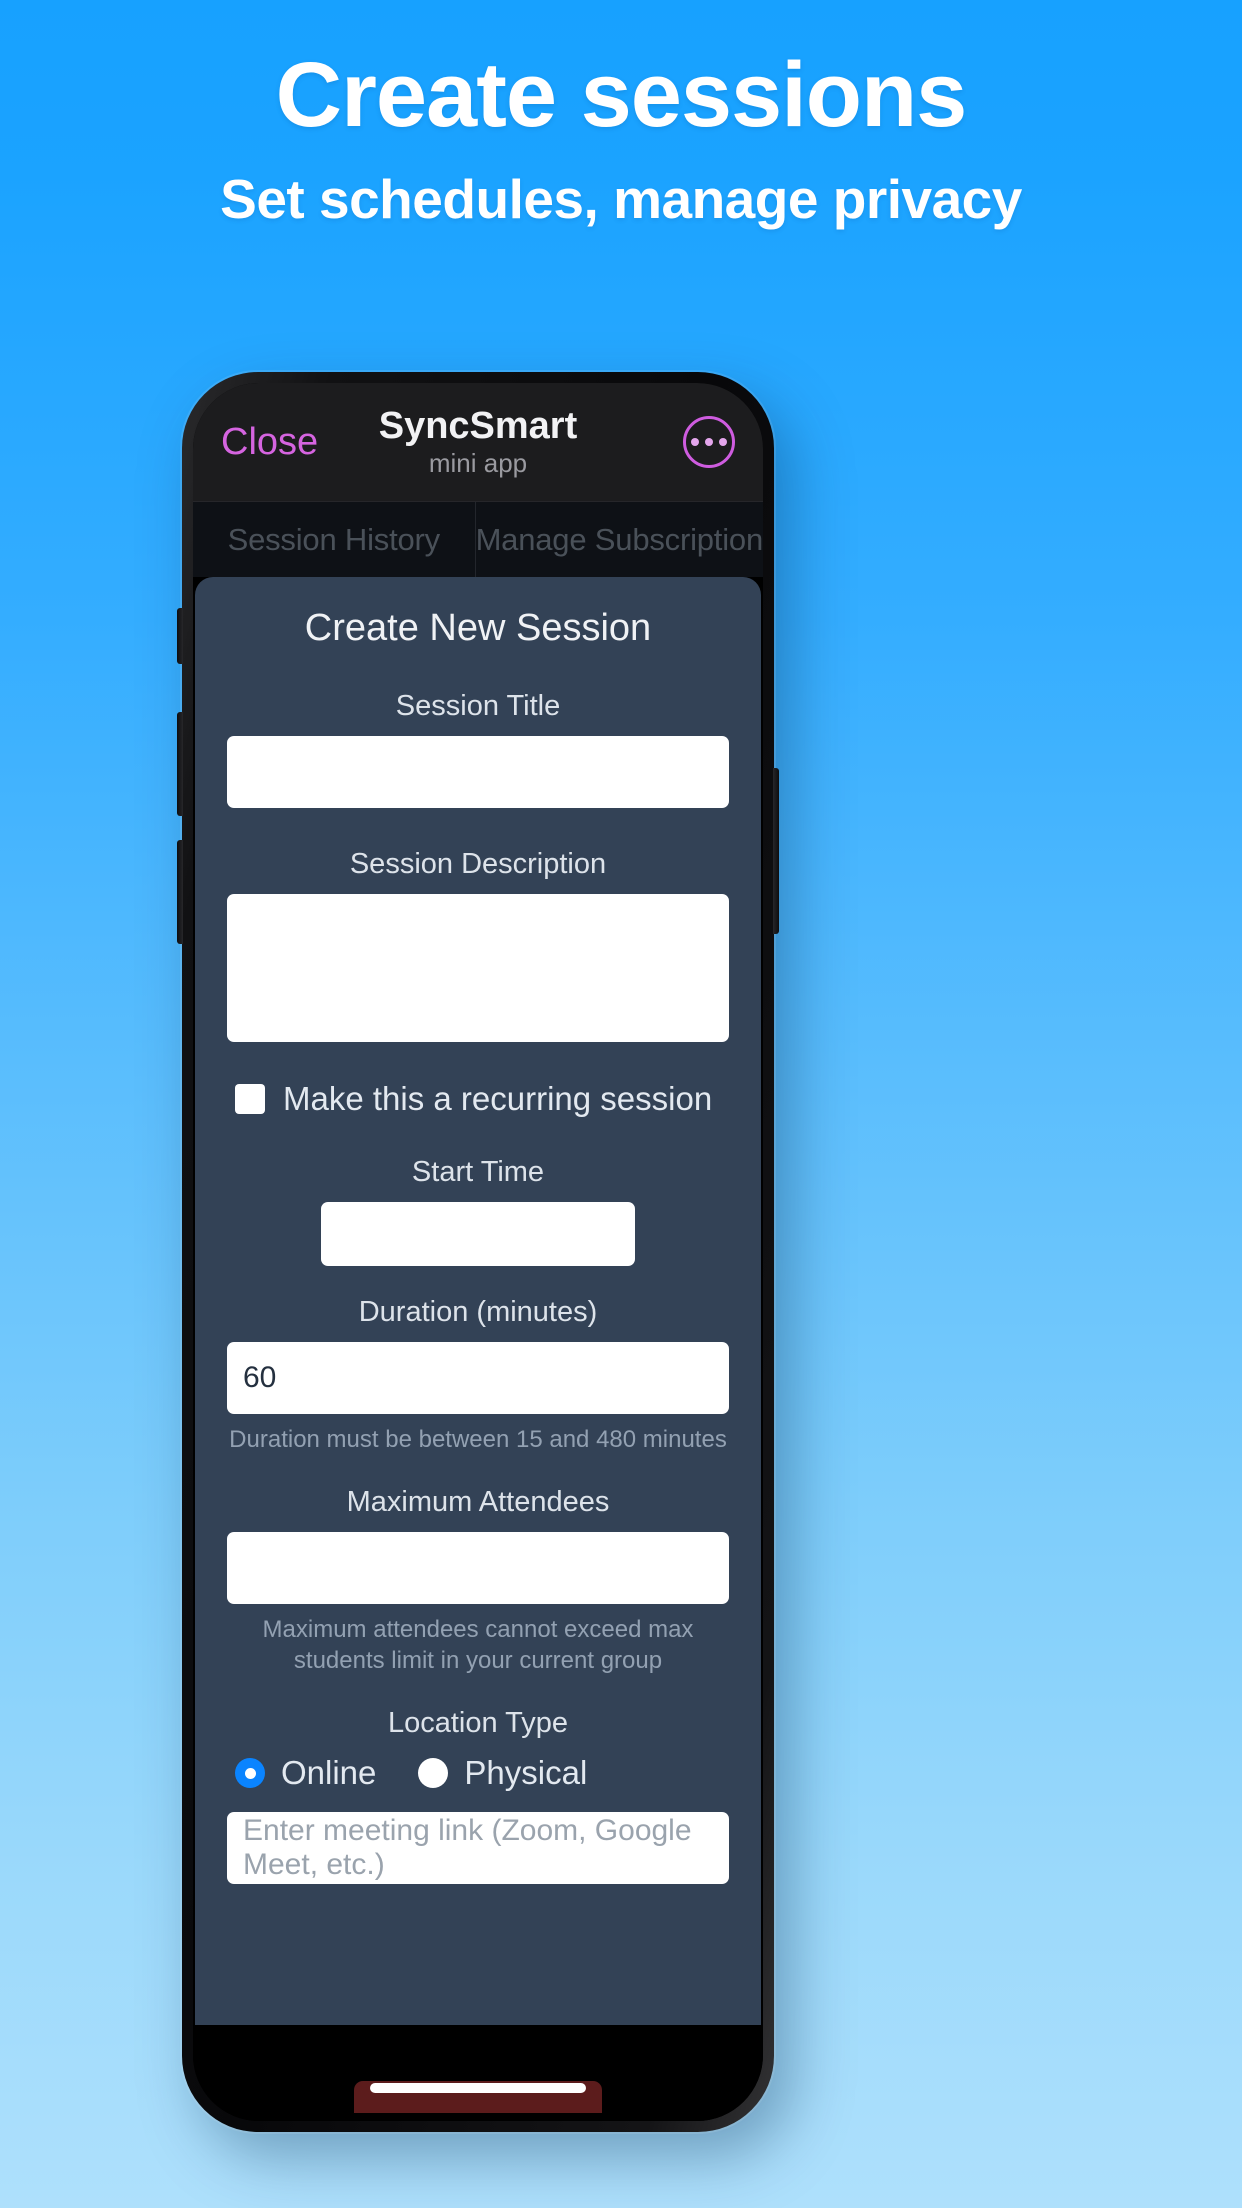 Image resolution: width=1242 pixels, height=2208 pixels. What do you see at coordinates (478, 864) in the screenshot?
I see `session-description-label: Session Description` at bounding box center [478, 864].